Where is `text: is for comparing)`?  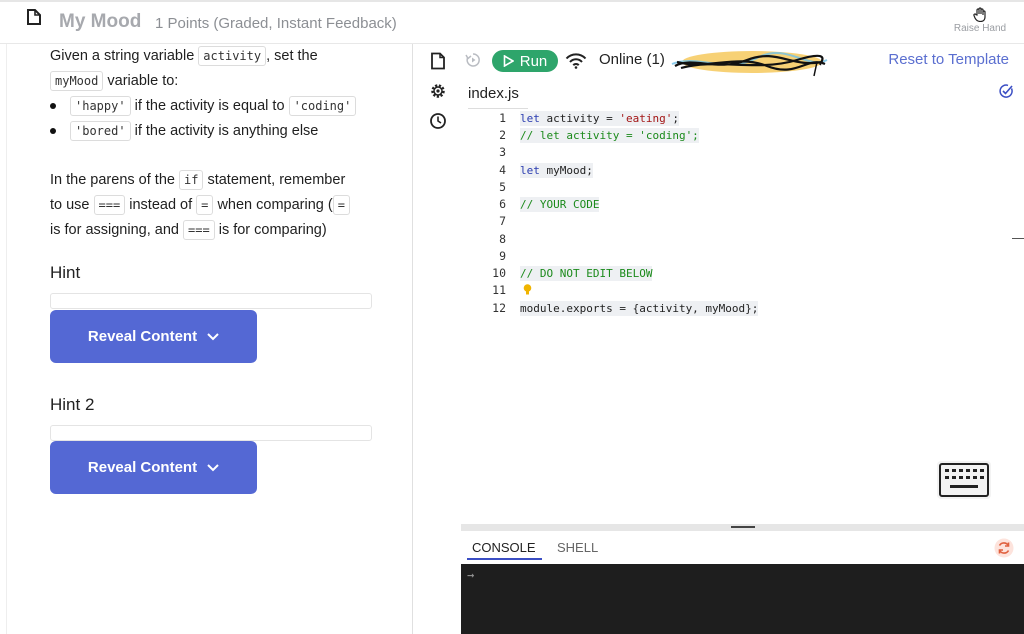 text: is for comparing) is located at coordinates (272, 230).